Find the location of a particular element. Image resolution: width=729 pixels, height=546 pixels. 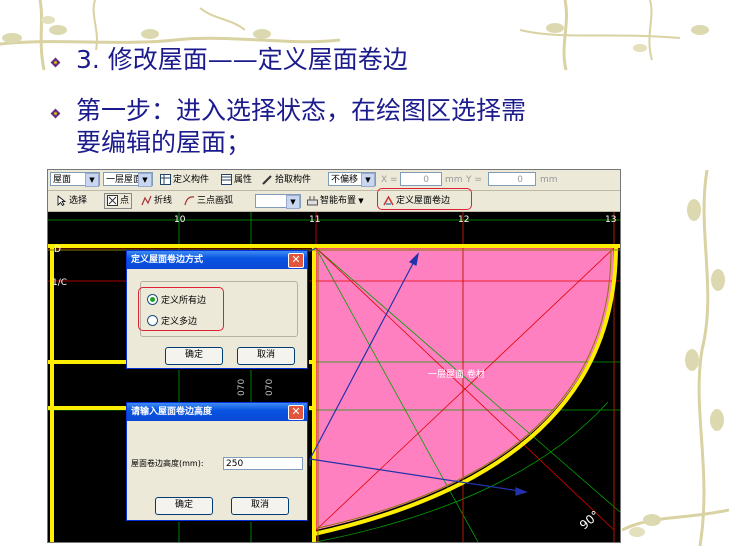

y-unit: mm is located at coordinates (549, 180).